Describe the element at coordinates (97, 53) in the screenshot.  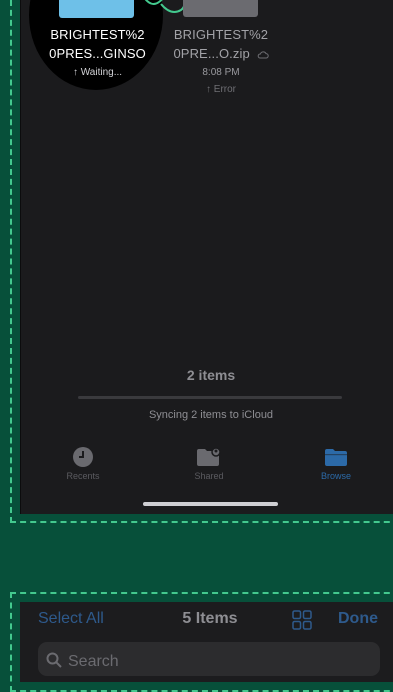
I see `file-name-line2: 0PRES...GINSO` at that location.